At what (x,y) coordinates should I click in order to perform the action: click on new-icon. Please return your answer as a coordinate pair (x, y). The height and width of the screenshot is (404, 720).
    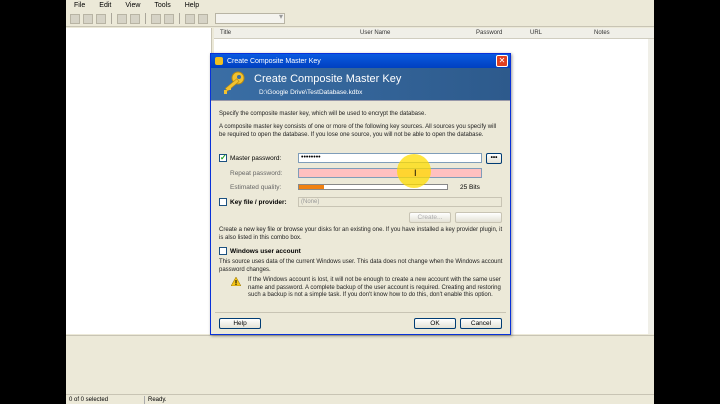
    Looking at the image, I should click on (75, 18).